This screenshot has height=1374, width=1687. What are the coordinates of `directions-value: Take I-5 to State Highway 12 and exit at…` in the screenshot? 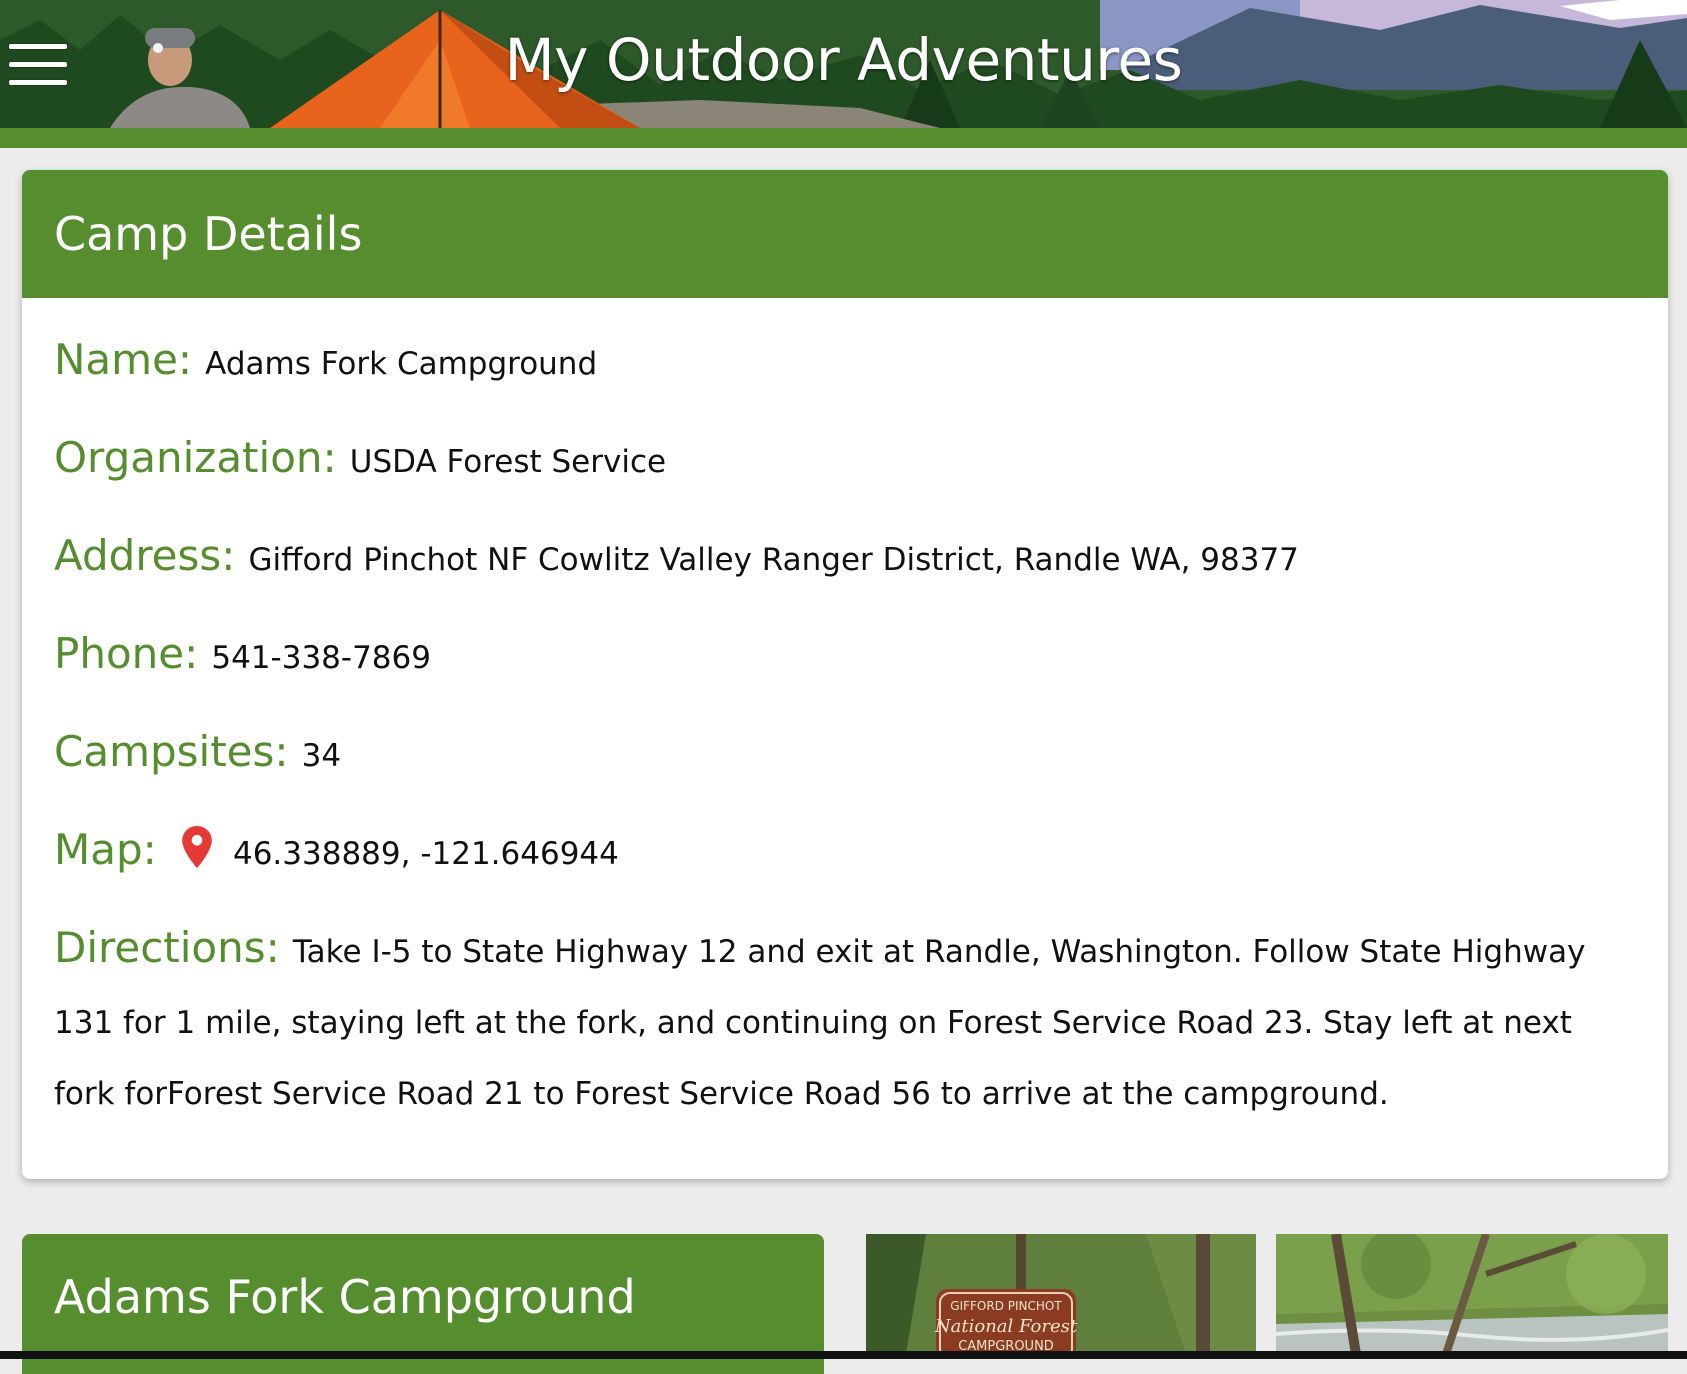 It's located at (820, 1023).